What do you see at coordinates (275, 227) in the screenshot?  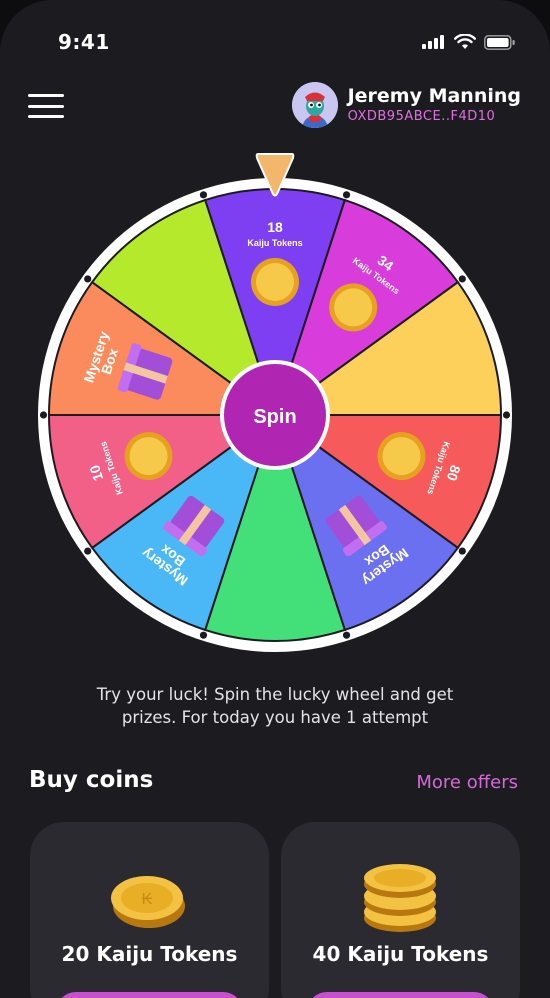 I see `segment-value: 18` at bounding box center [275, 227].